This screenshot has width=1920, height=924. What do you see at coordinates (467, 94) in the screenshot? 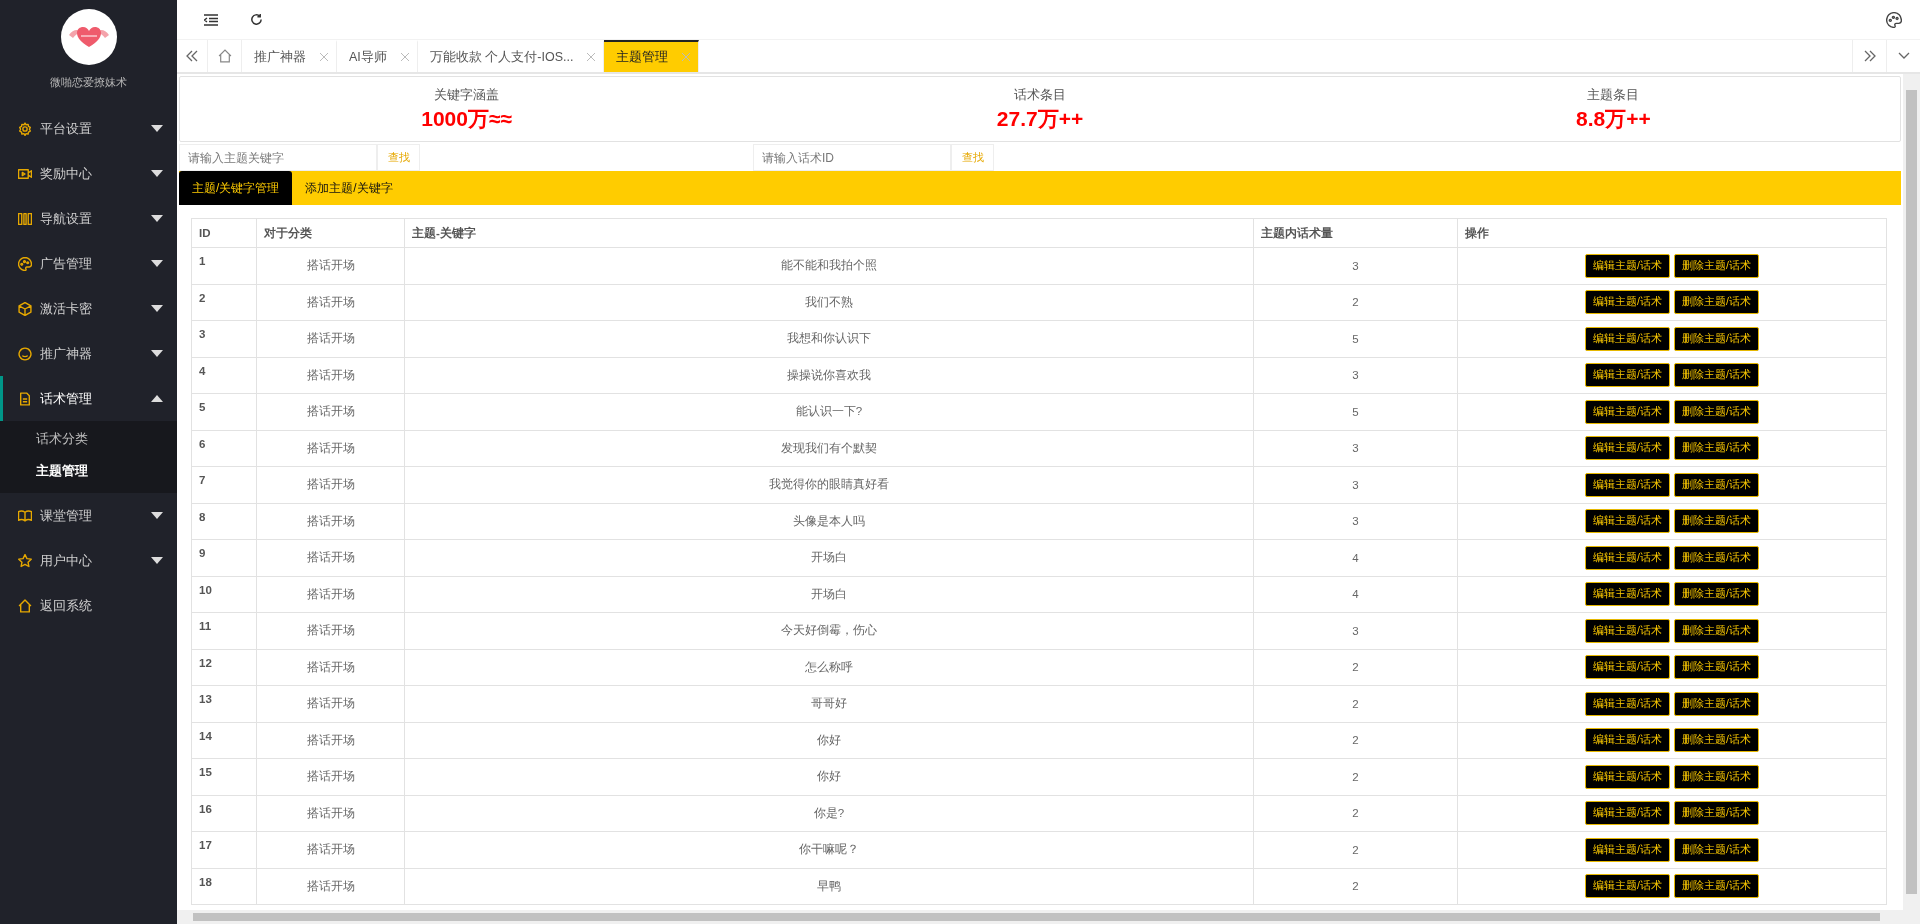
I see `stat-label: 关键字涵盖` at bounding box center [467, 94].